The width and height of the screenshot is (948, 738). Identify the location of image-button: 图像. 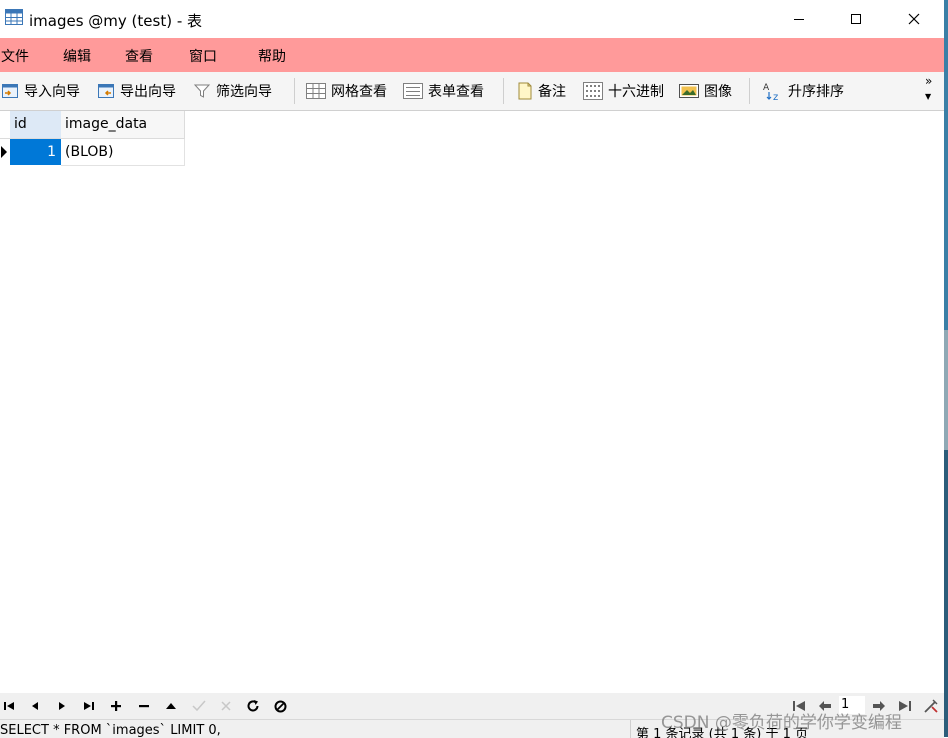
(705, 91).